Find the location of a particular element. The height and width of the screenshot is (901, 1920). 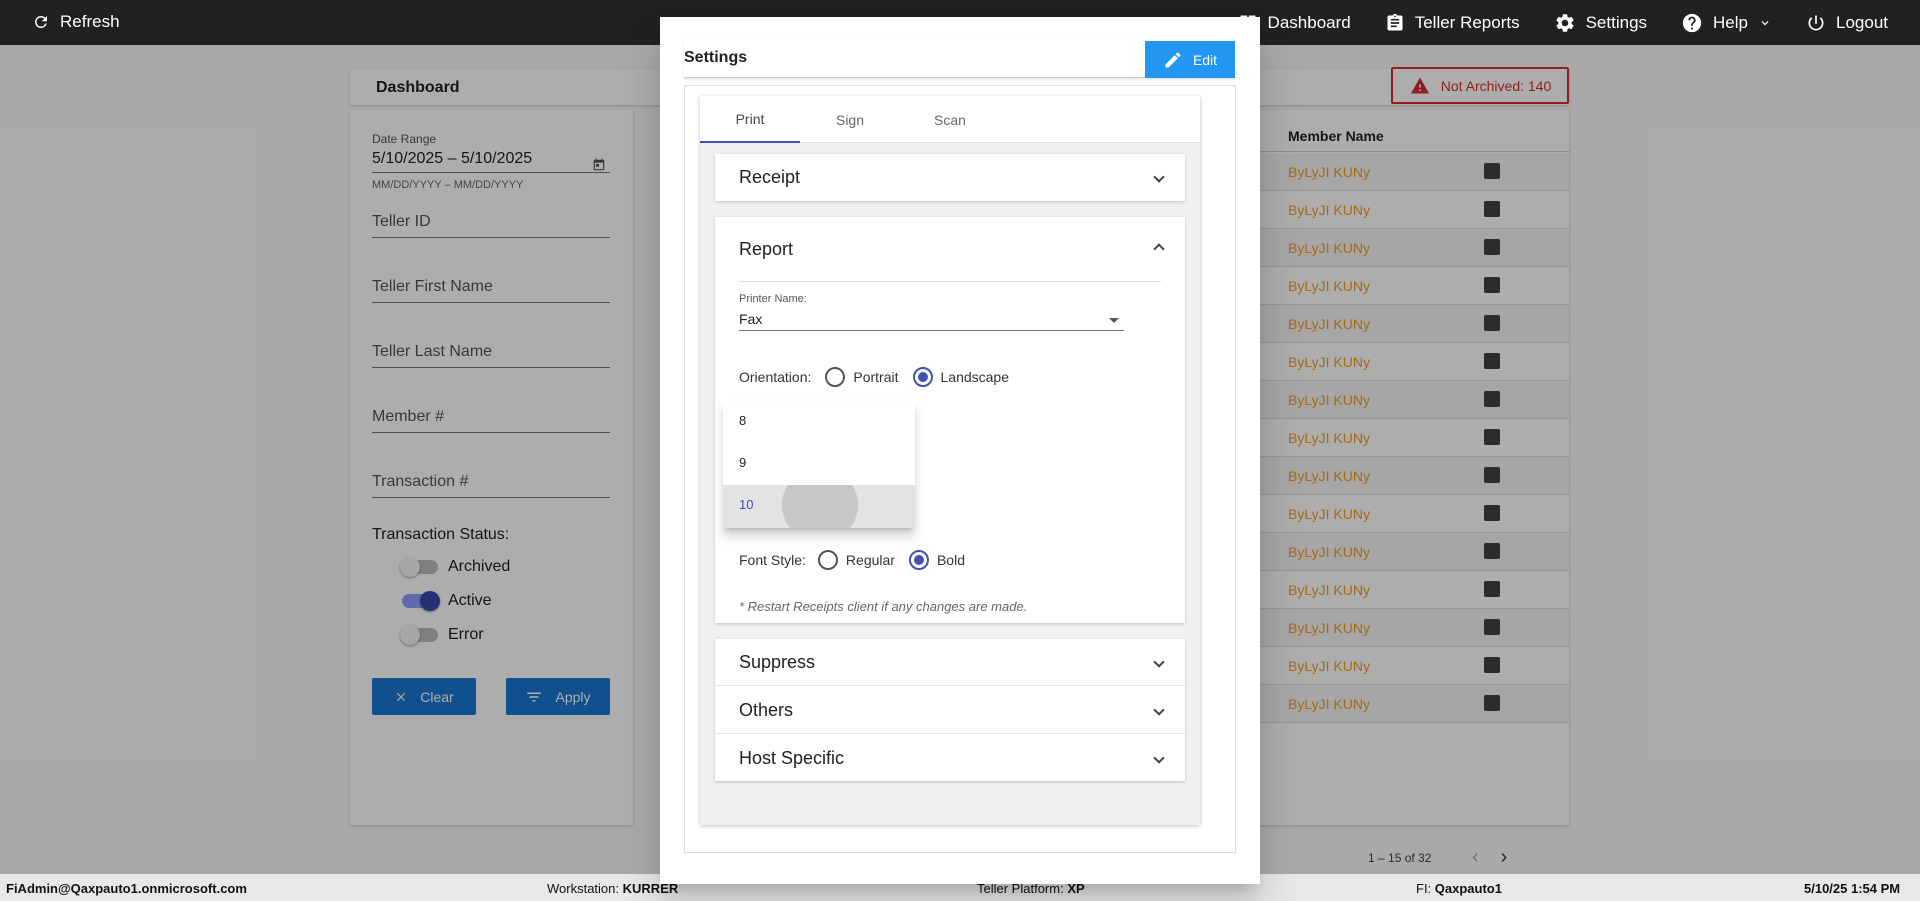

others-title: Others is located at coordinates (766, 710).